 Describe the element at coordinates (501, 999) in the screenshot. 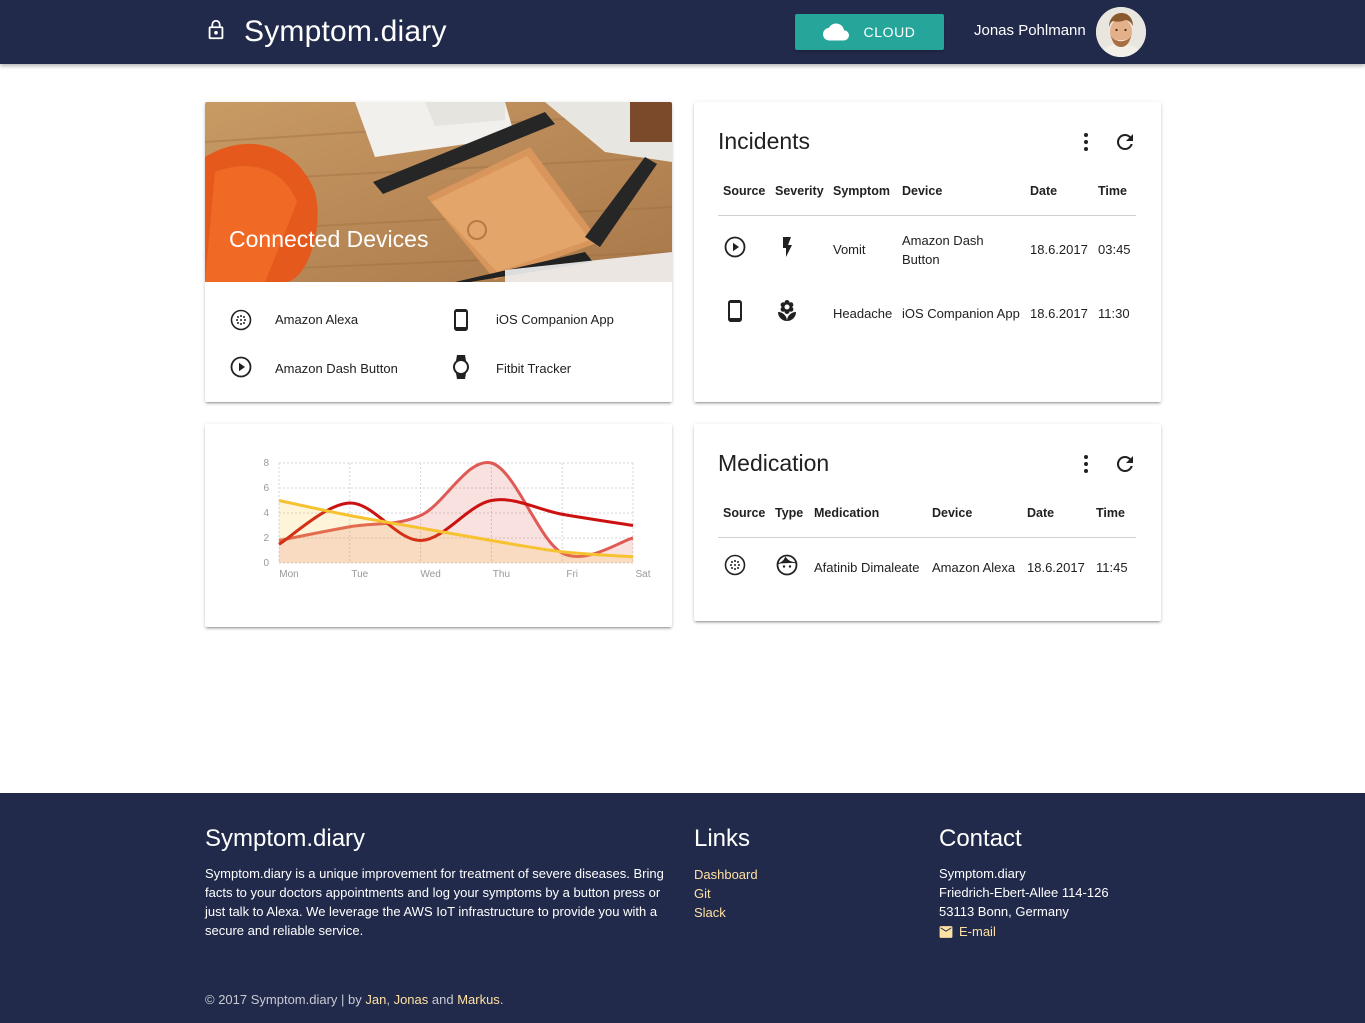

I see `copyright-end: .` at that location.